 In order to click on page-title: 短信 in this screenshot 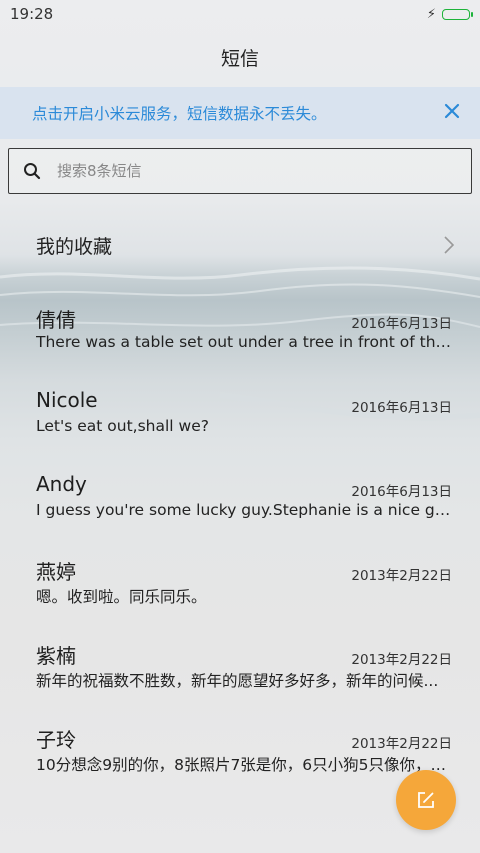, I will do `click(239, 59)`.